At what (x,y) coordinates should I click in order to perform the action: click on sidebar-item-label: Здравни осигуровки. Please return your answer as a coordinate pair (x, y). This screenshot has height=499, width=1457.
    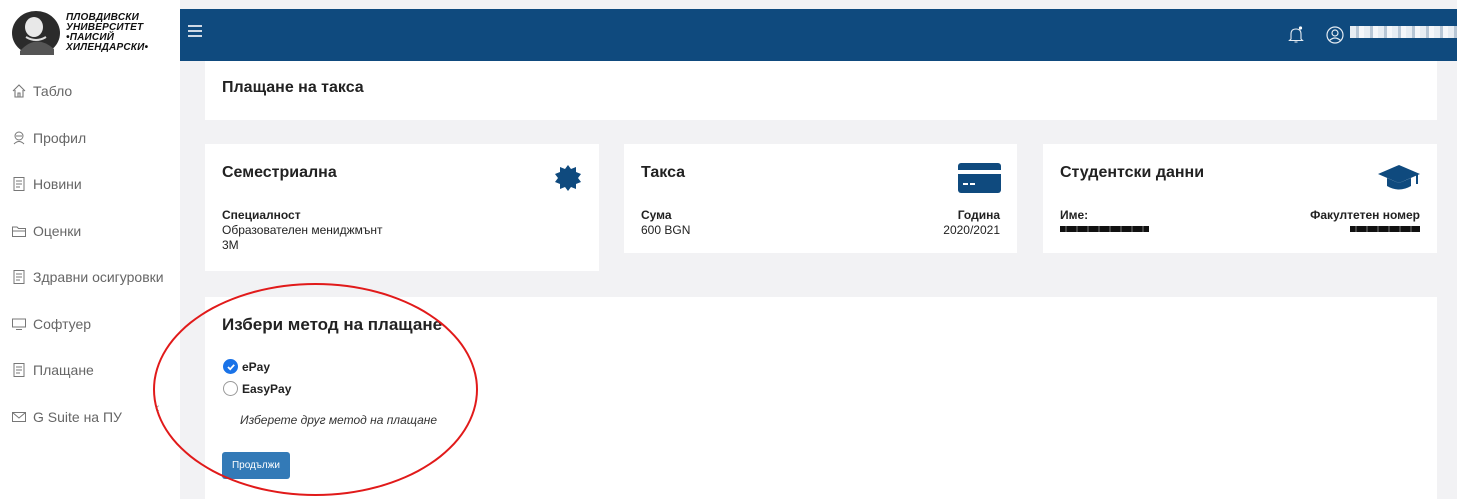
    Looking at the image, I should click on (98, 277).